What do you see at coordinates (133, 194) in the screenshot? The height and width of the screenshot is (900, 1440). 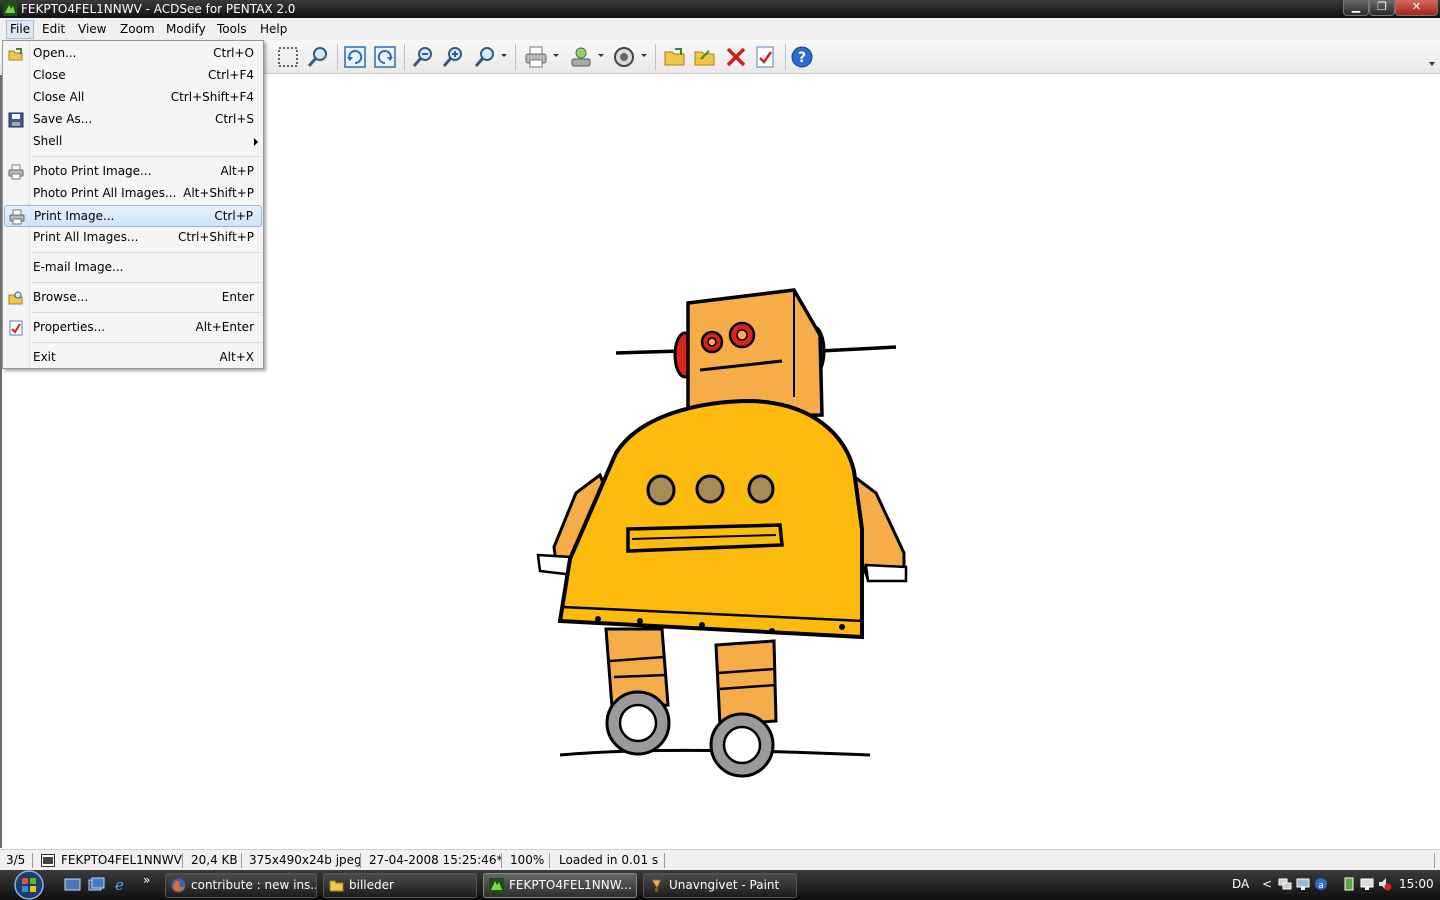 I see `menu-item-photo-print-all: Photo Print All Images... Alt+Shift+P` at bounding box center [133, 194].